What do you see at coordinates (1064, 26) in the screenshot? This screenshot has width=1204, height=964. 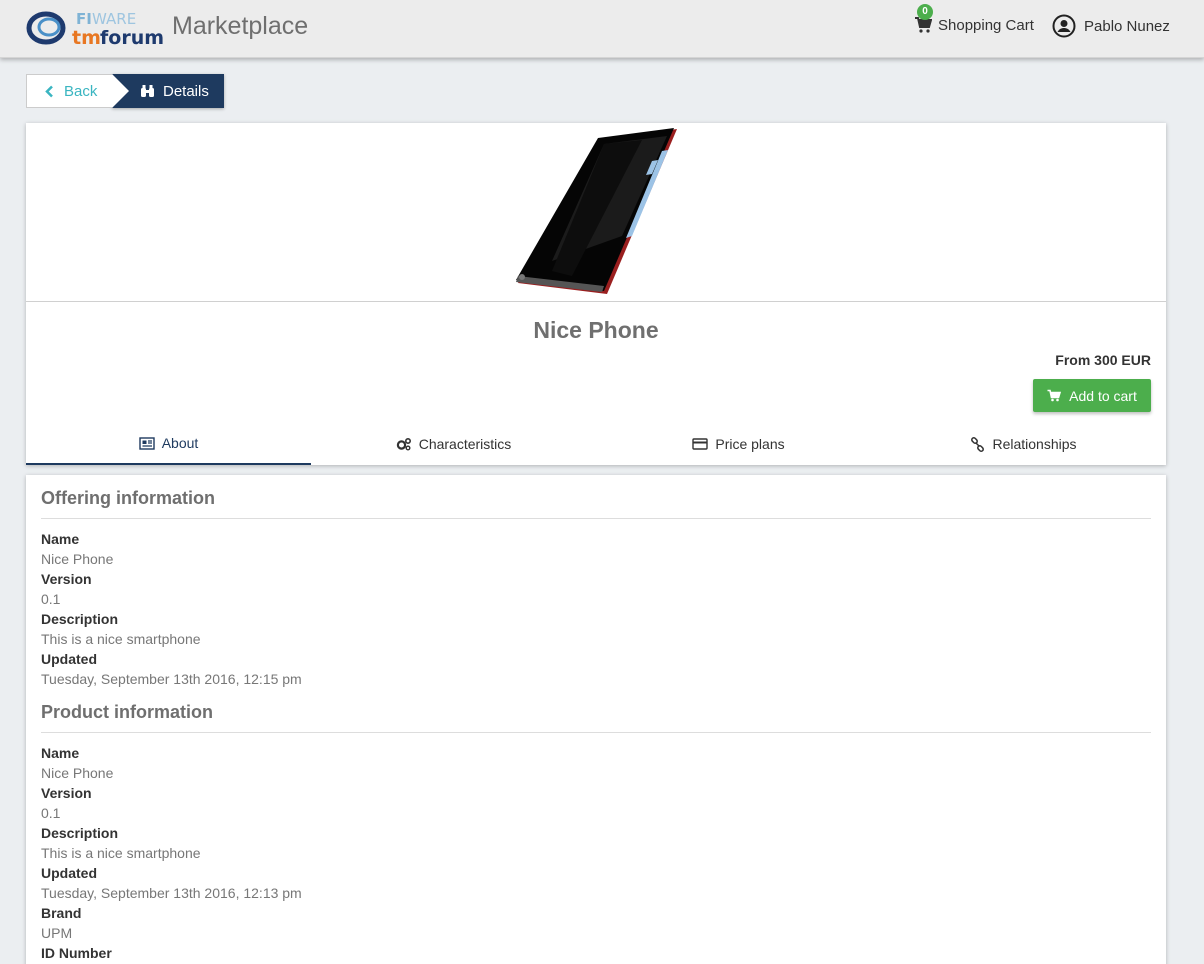 I see `user-circle-icon` at bounding box center [1064, 26].